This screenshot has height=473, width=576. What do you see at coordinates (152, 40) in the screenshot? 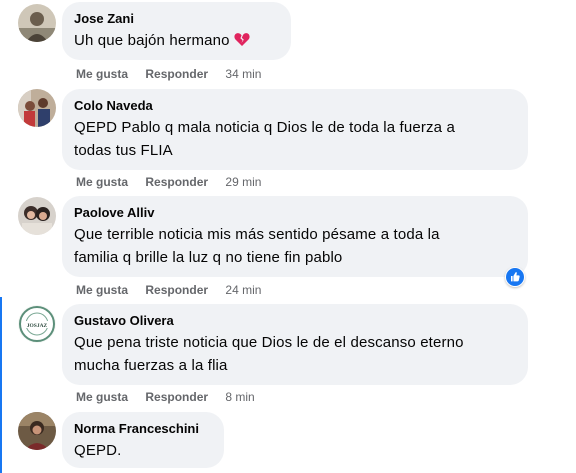
I see `comment-text-line: Uh que bajón hermano` at bounding box center [152, 40].